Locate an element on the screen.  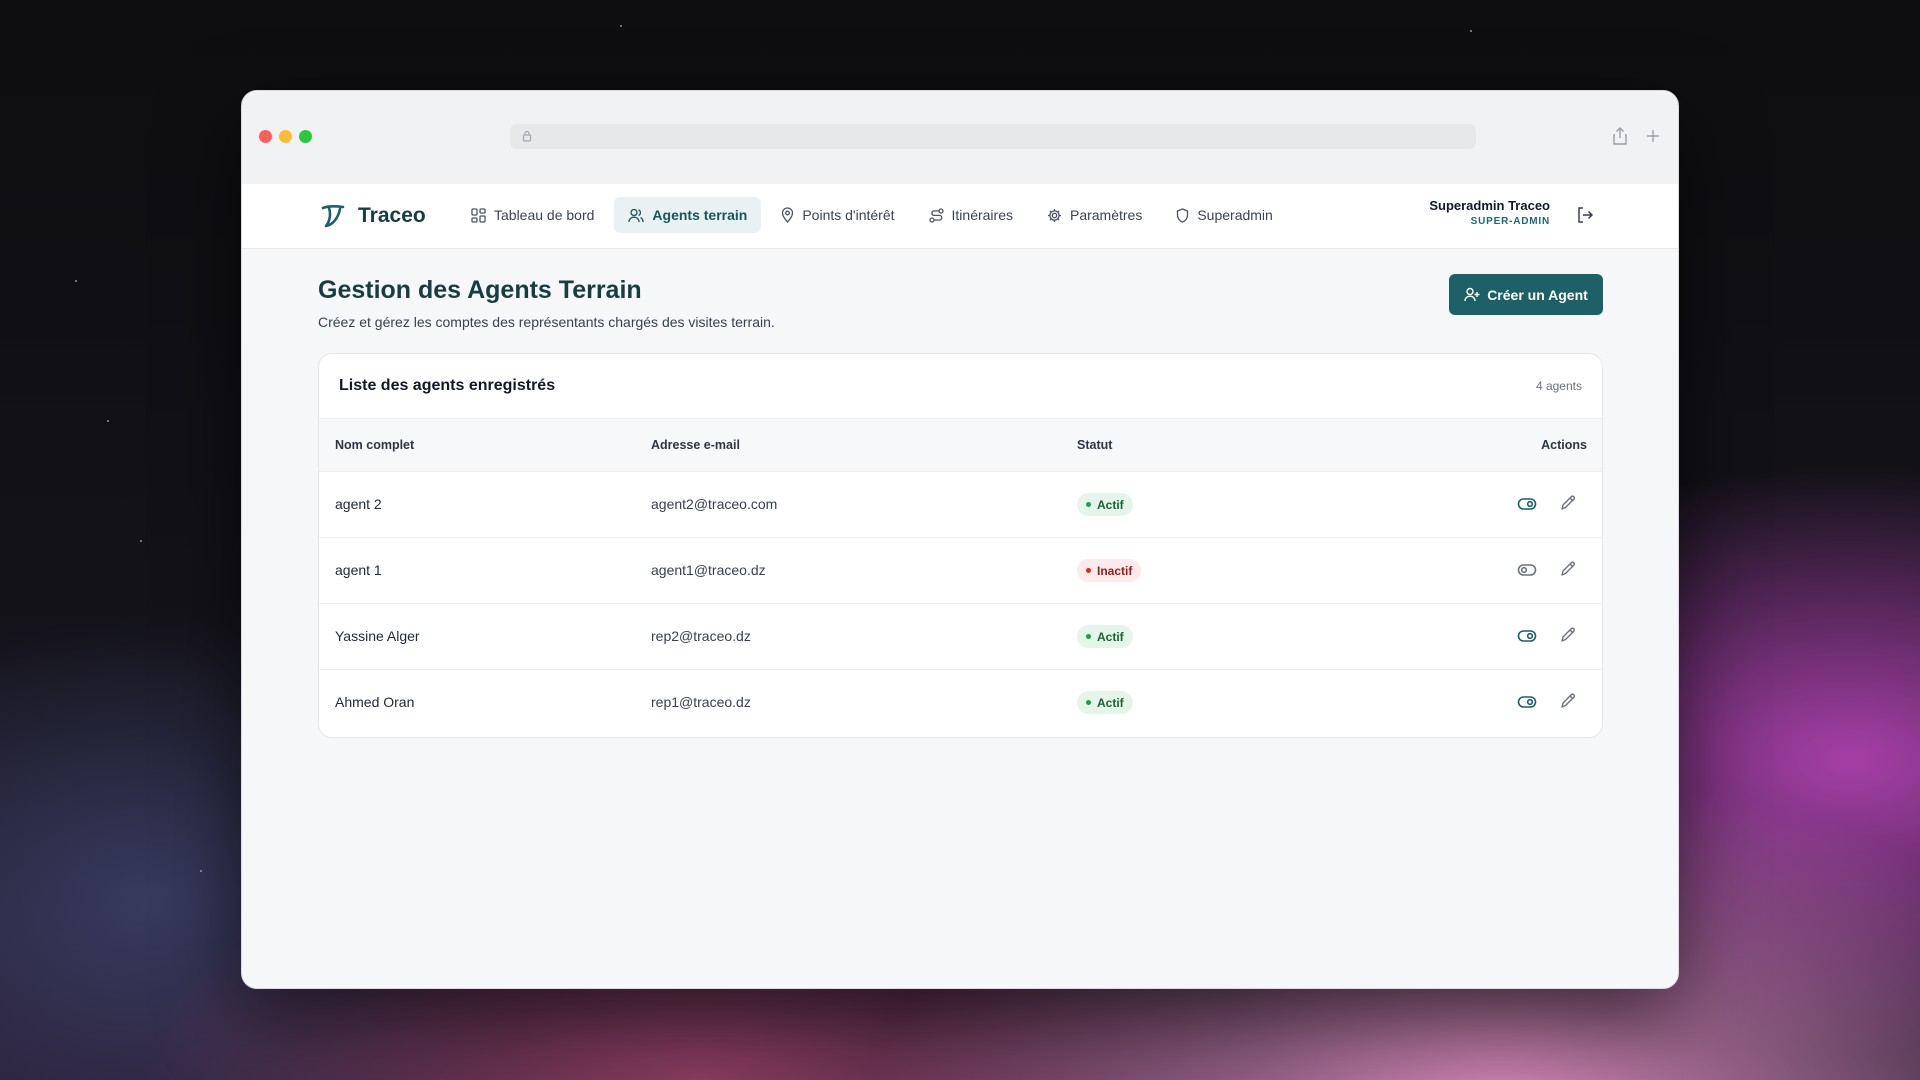
table-row: Yassine Alger rep2@traceo.dz Actif is located at coordinates (960, 637).